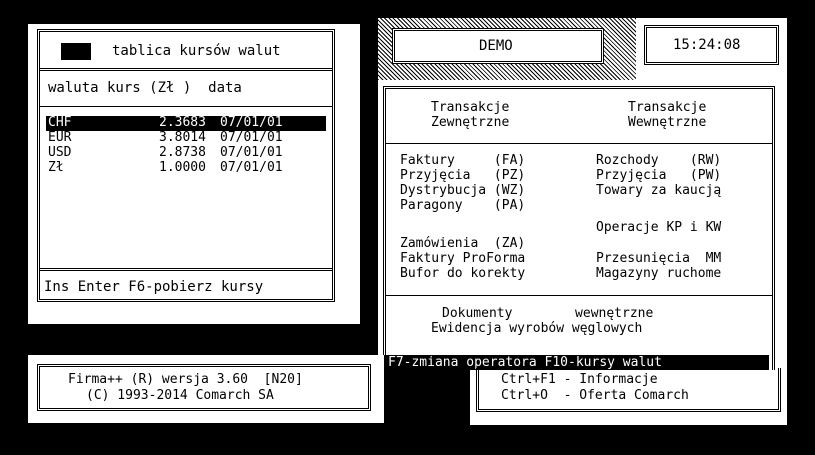 This screenshot has height=455, width=815. Describe the element at coordinates (658, 161) in the screenshot. I see `menu-item-issues-rw: Rozchody (RW)` at that location.